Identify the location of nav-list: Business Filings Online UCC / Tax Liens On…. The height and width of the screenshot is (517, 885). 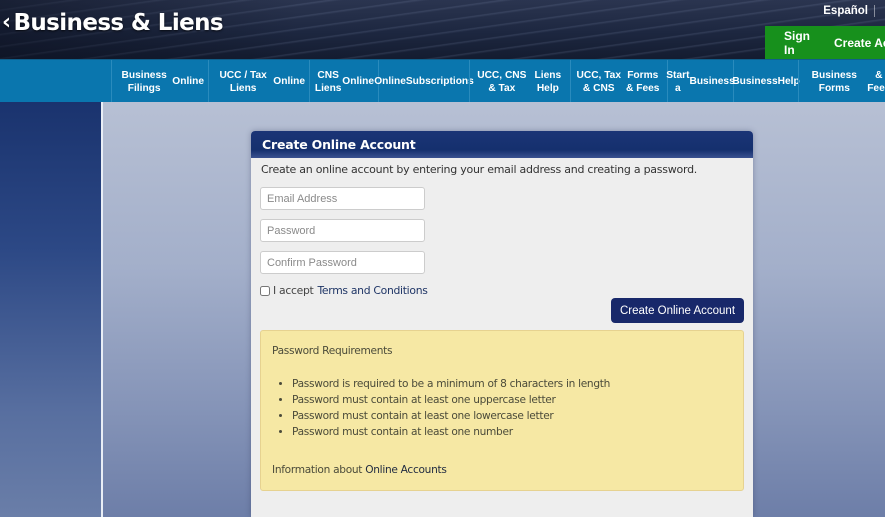
(498, 81).